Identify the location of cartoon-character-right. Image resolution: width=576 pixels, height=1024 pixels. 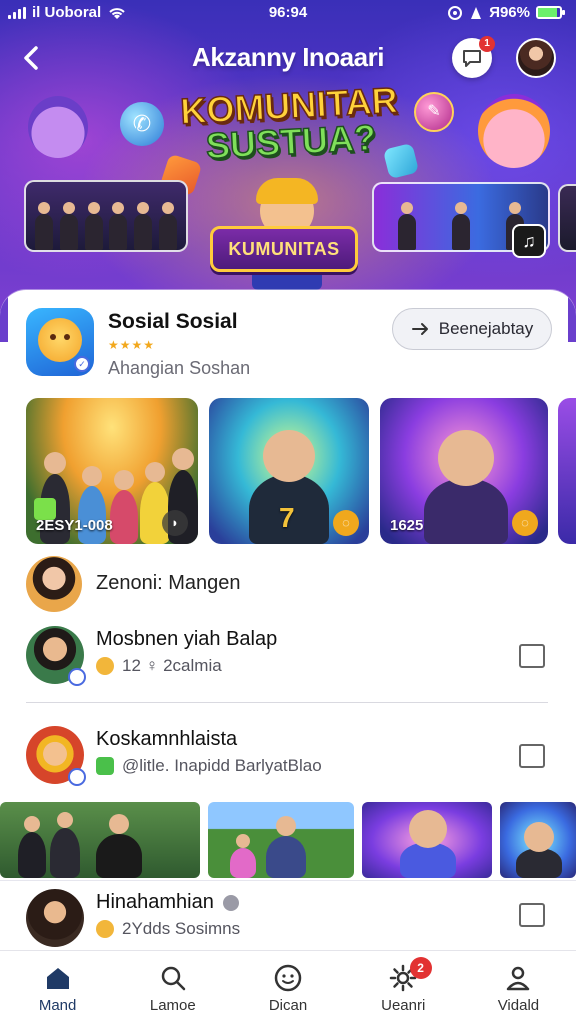
(514, 131).